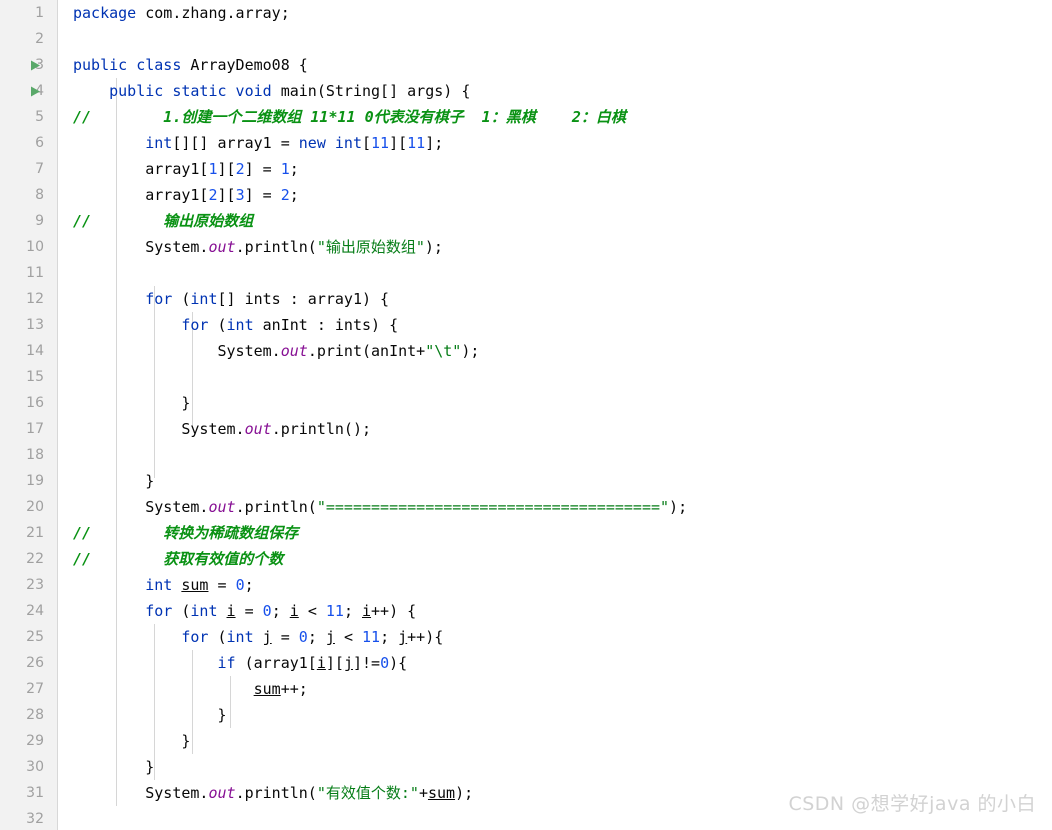  Describe the element at coordinates (555, 221) in the screenshot. I see `code-line: // 输出原始数组` at that location.